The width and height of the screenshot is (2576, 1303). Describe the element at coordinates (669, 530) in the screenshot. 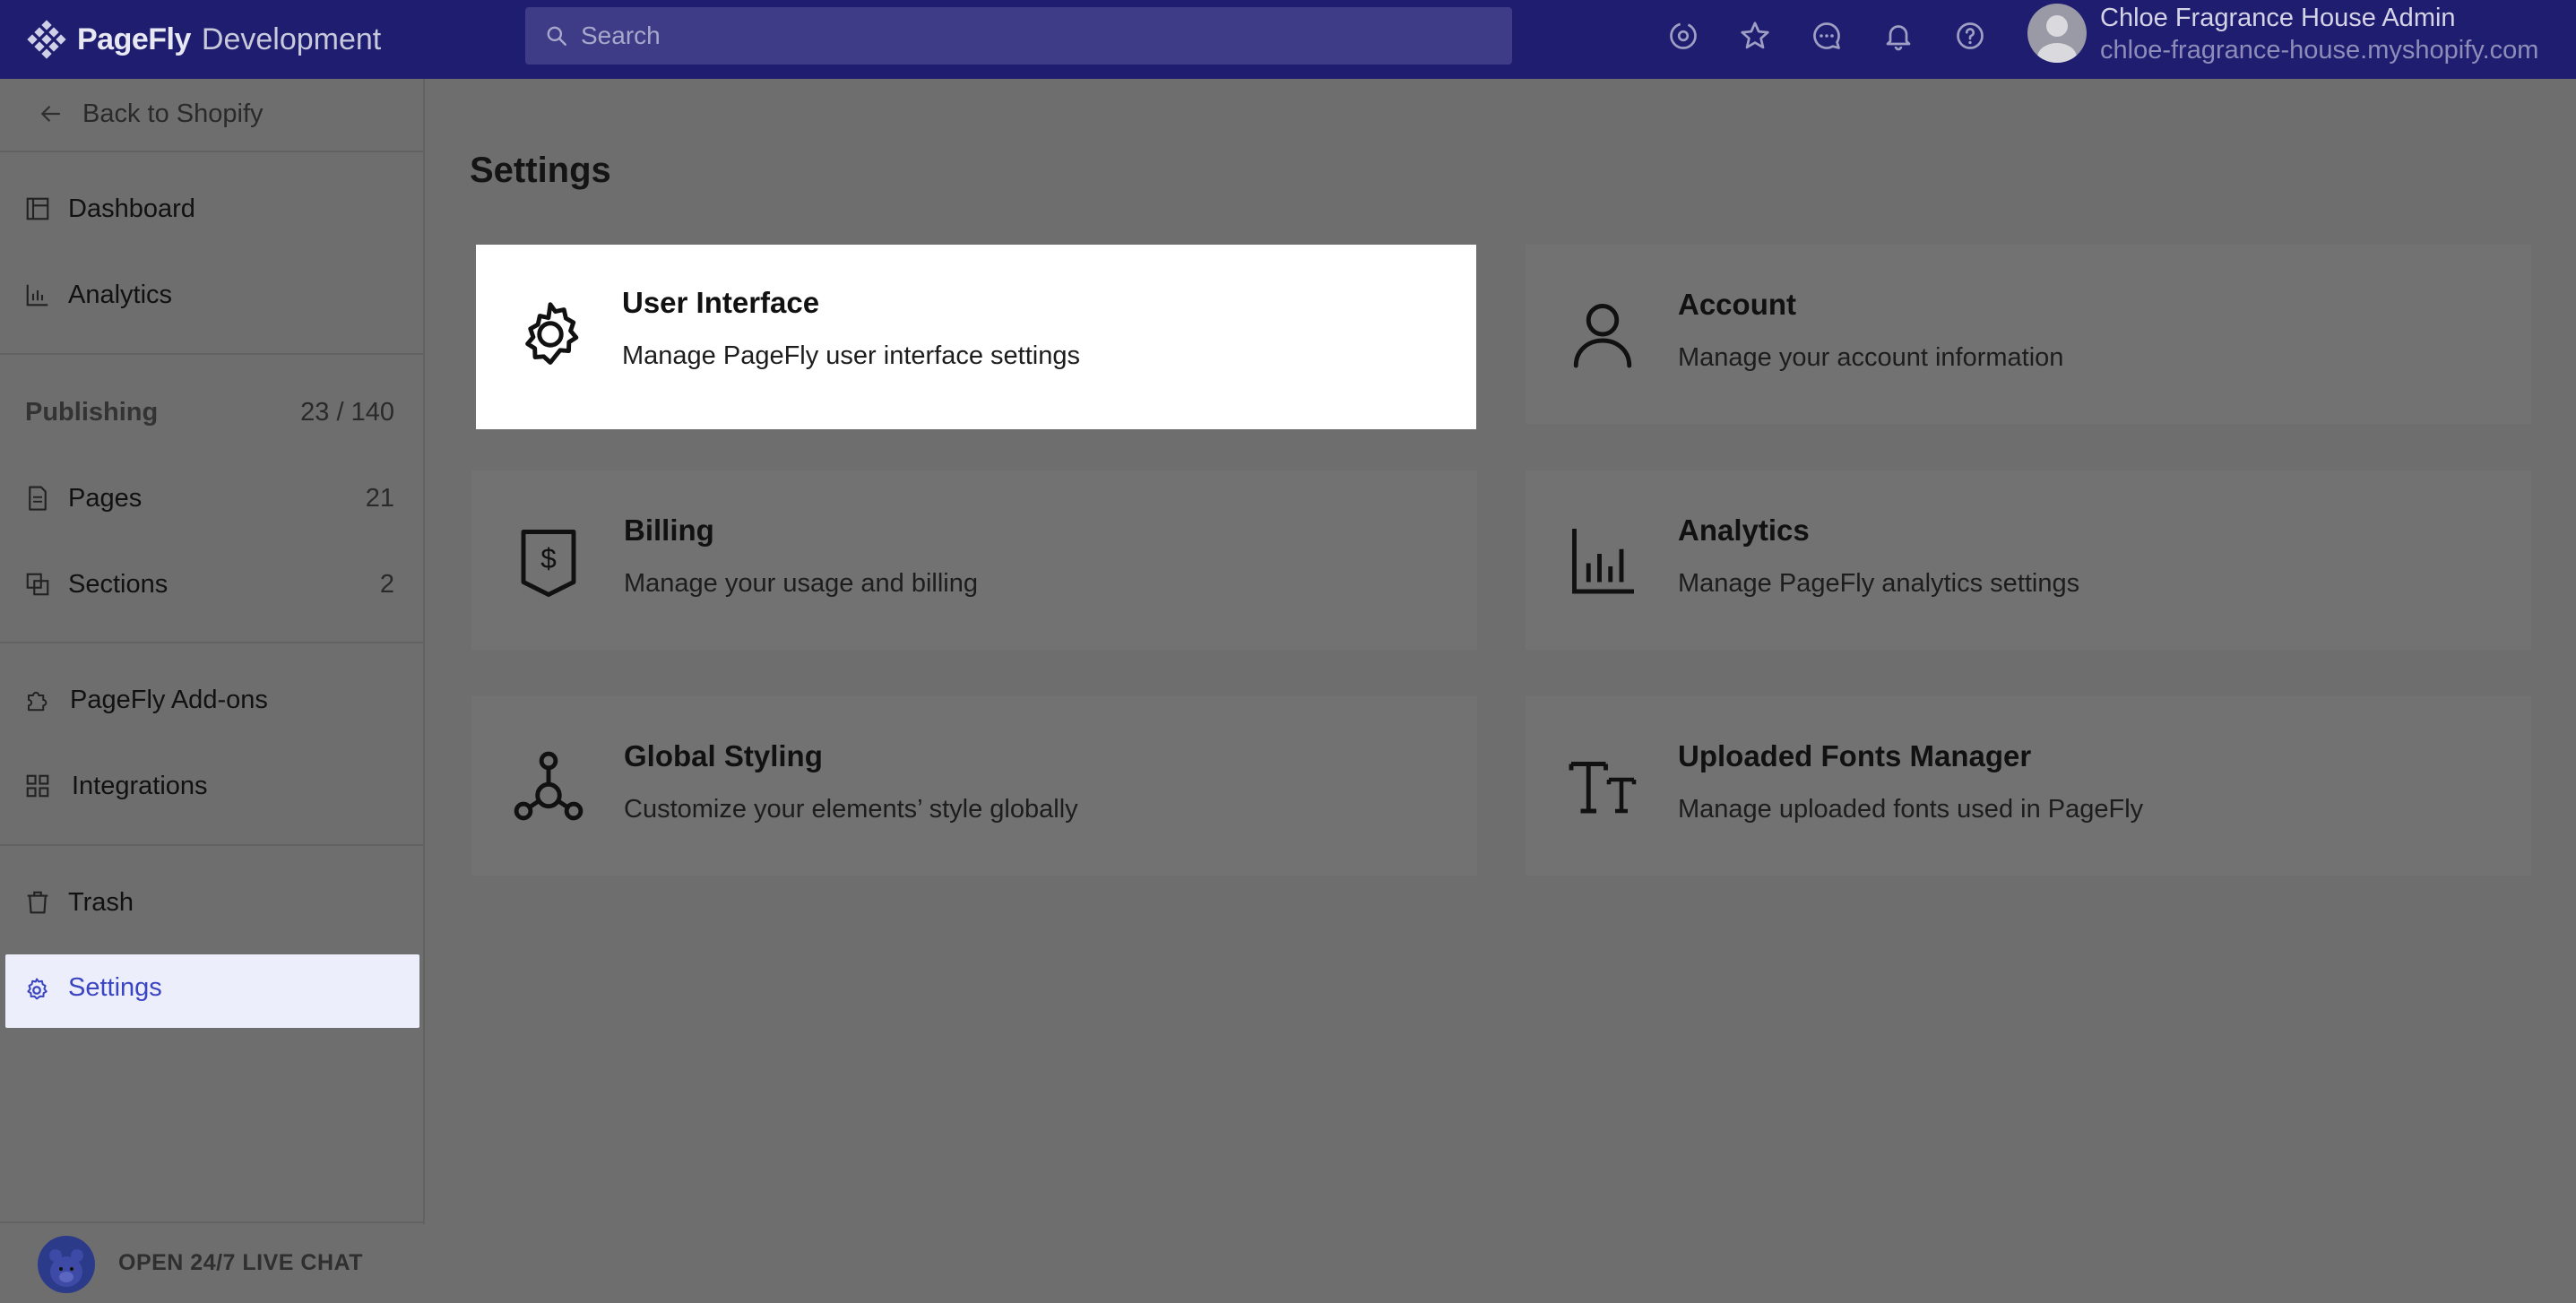

I see `card-title: Billing` at that location.